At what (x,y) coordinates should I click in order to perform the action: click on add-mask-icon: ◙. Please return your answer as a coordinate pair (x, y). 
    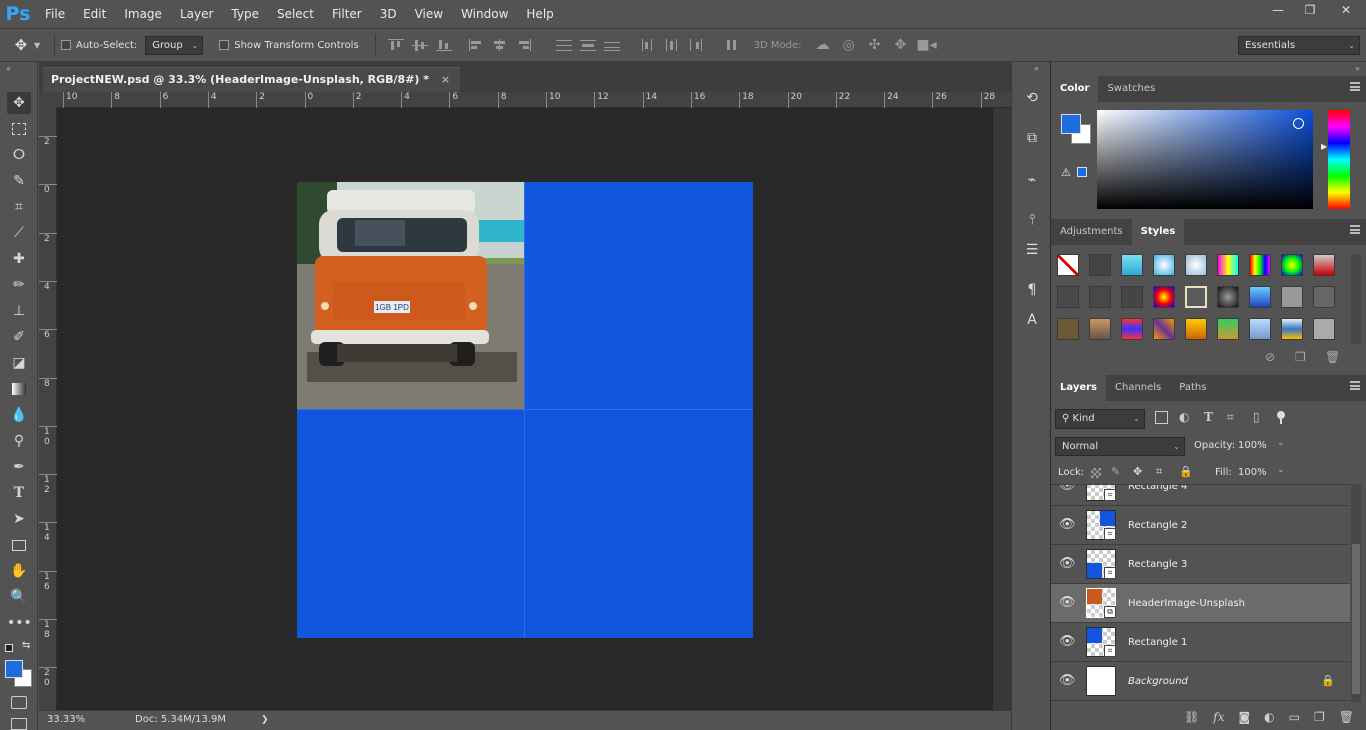
    Looking at the image, I should click on (1245, 717).